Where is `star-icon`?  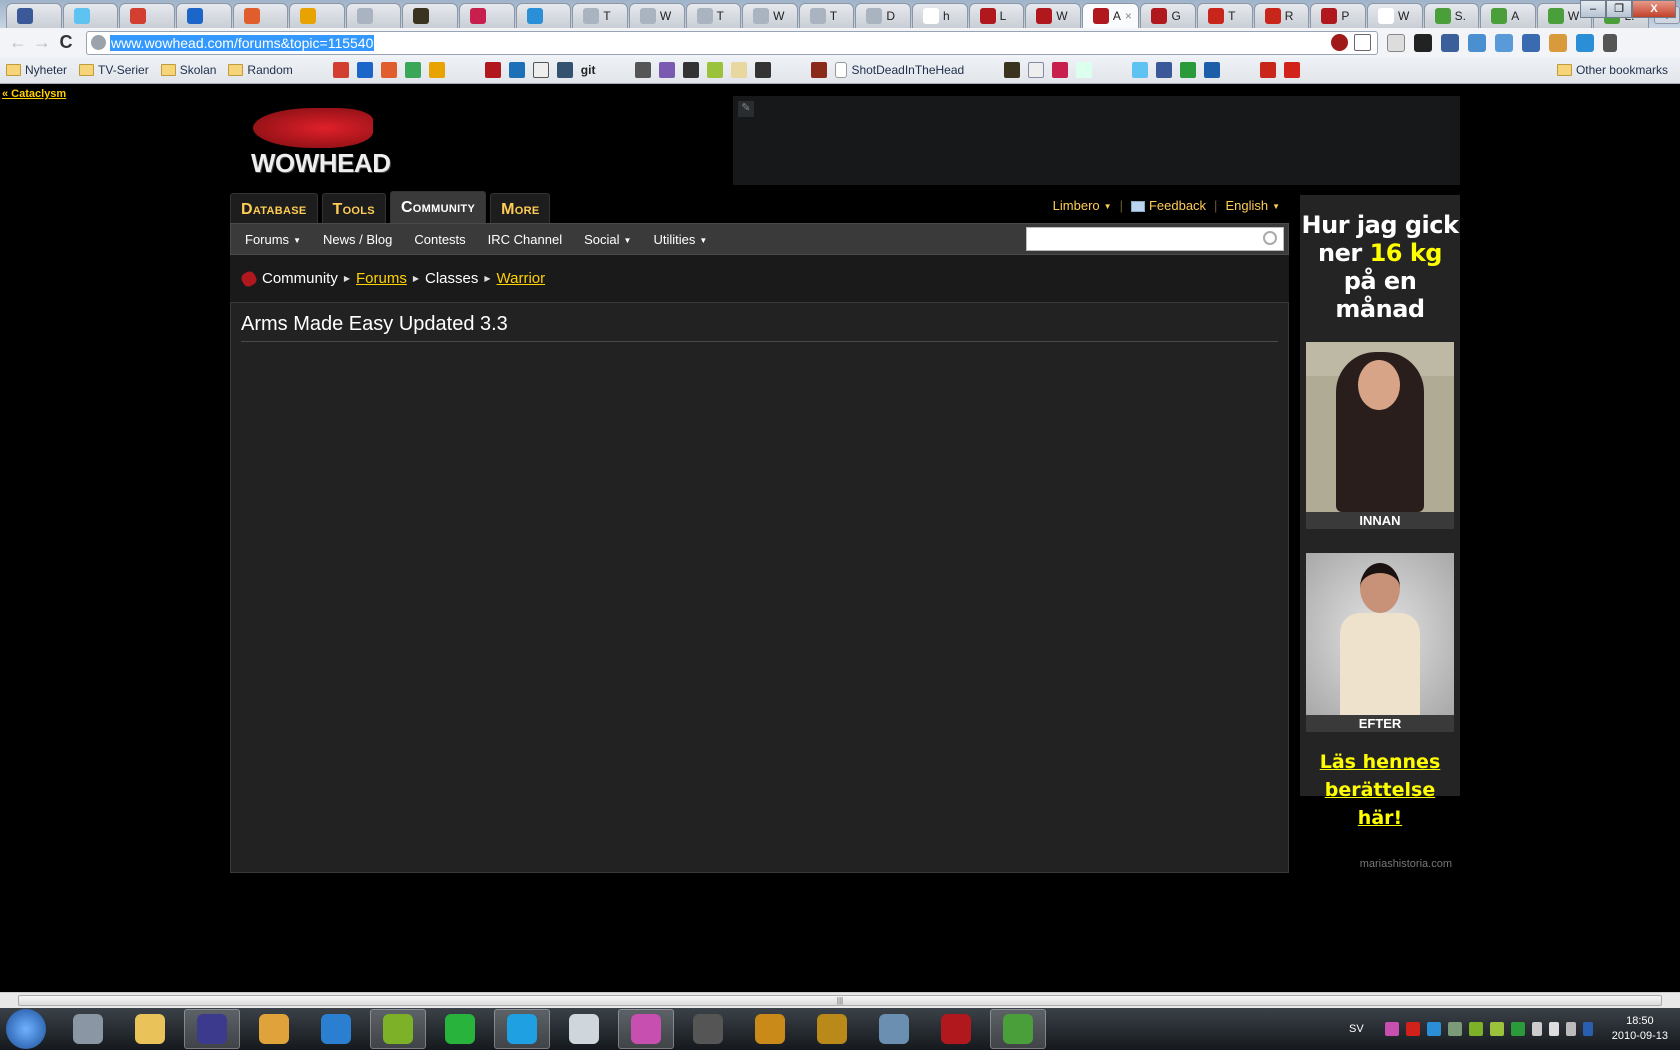 star-icon is located at coordinates (1362, 42).